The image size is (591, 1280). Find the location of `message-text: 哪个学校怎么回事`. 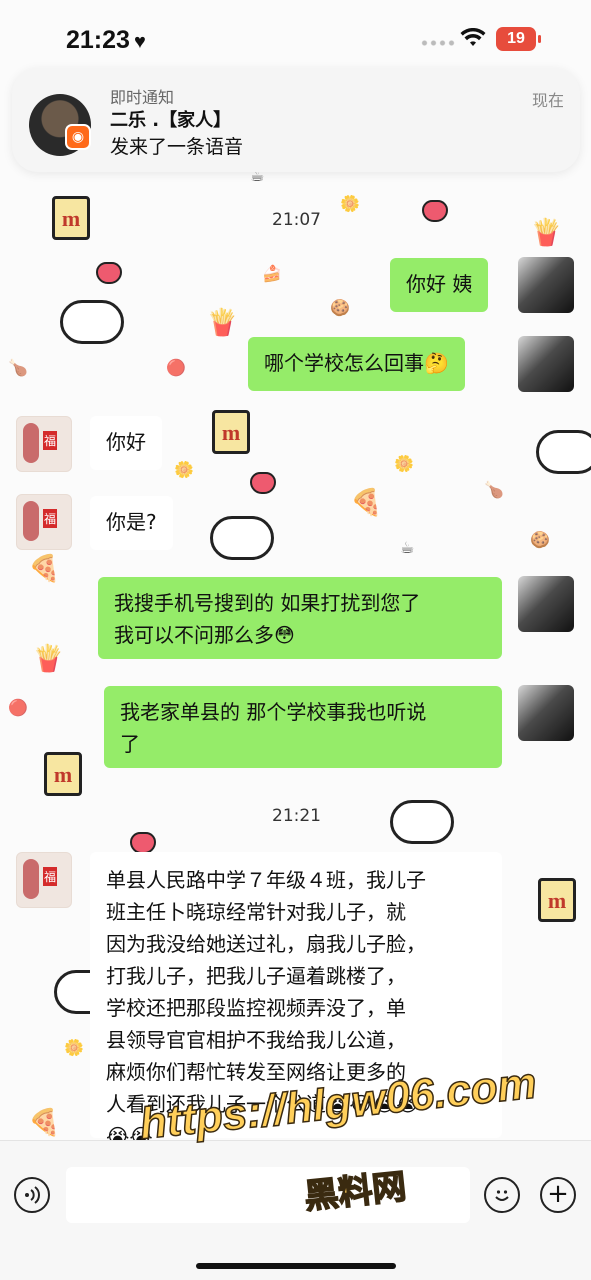

message-text: 哪个学校怎么回事 is located at coordinates (344, 363).